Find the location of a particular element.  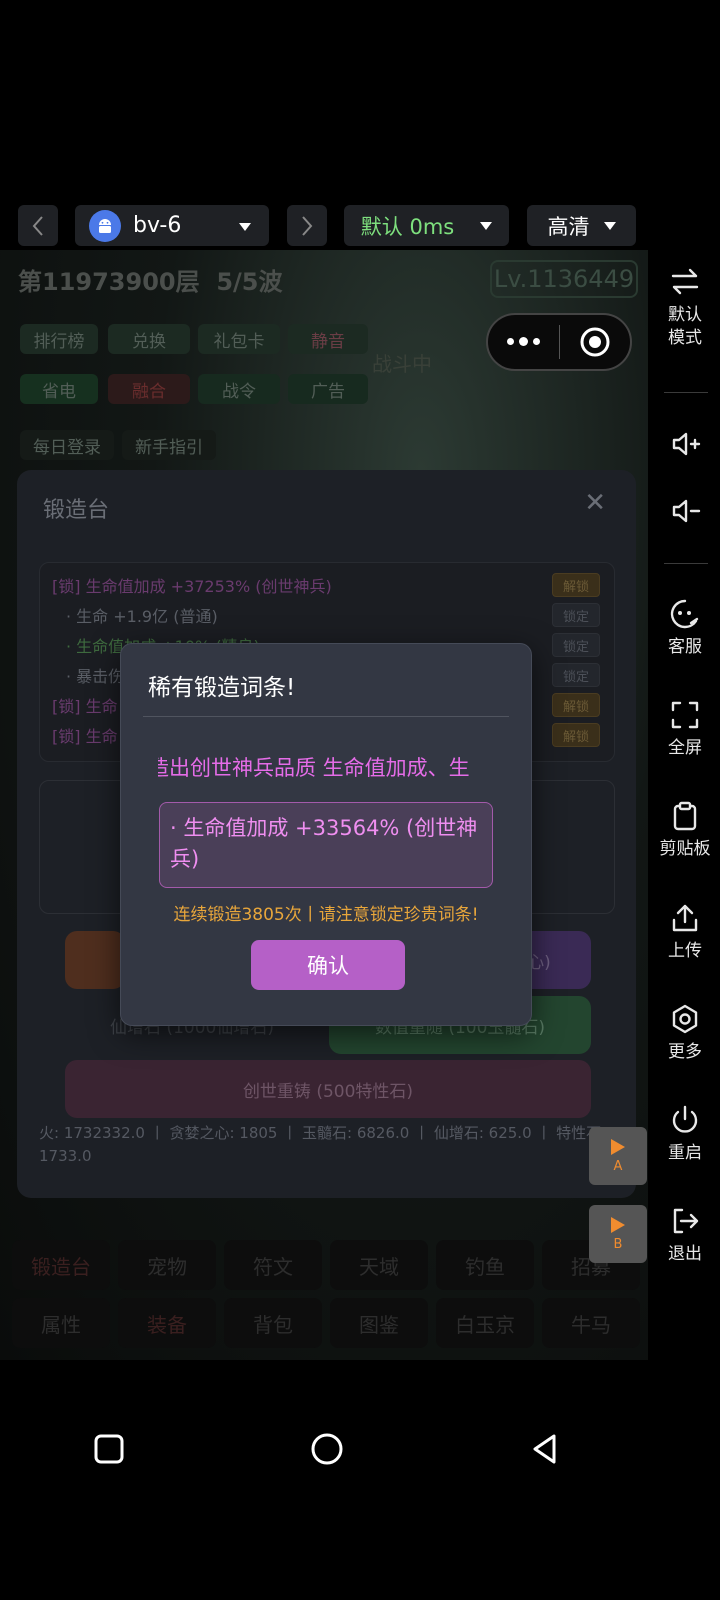

attribute-row: · 生命 +1.9亿 (普通) is located at coordinates (142, 616).